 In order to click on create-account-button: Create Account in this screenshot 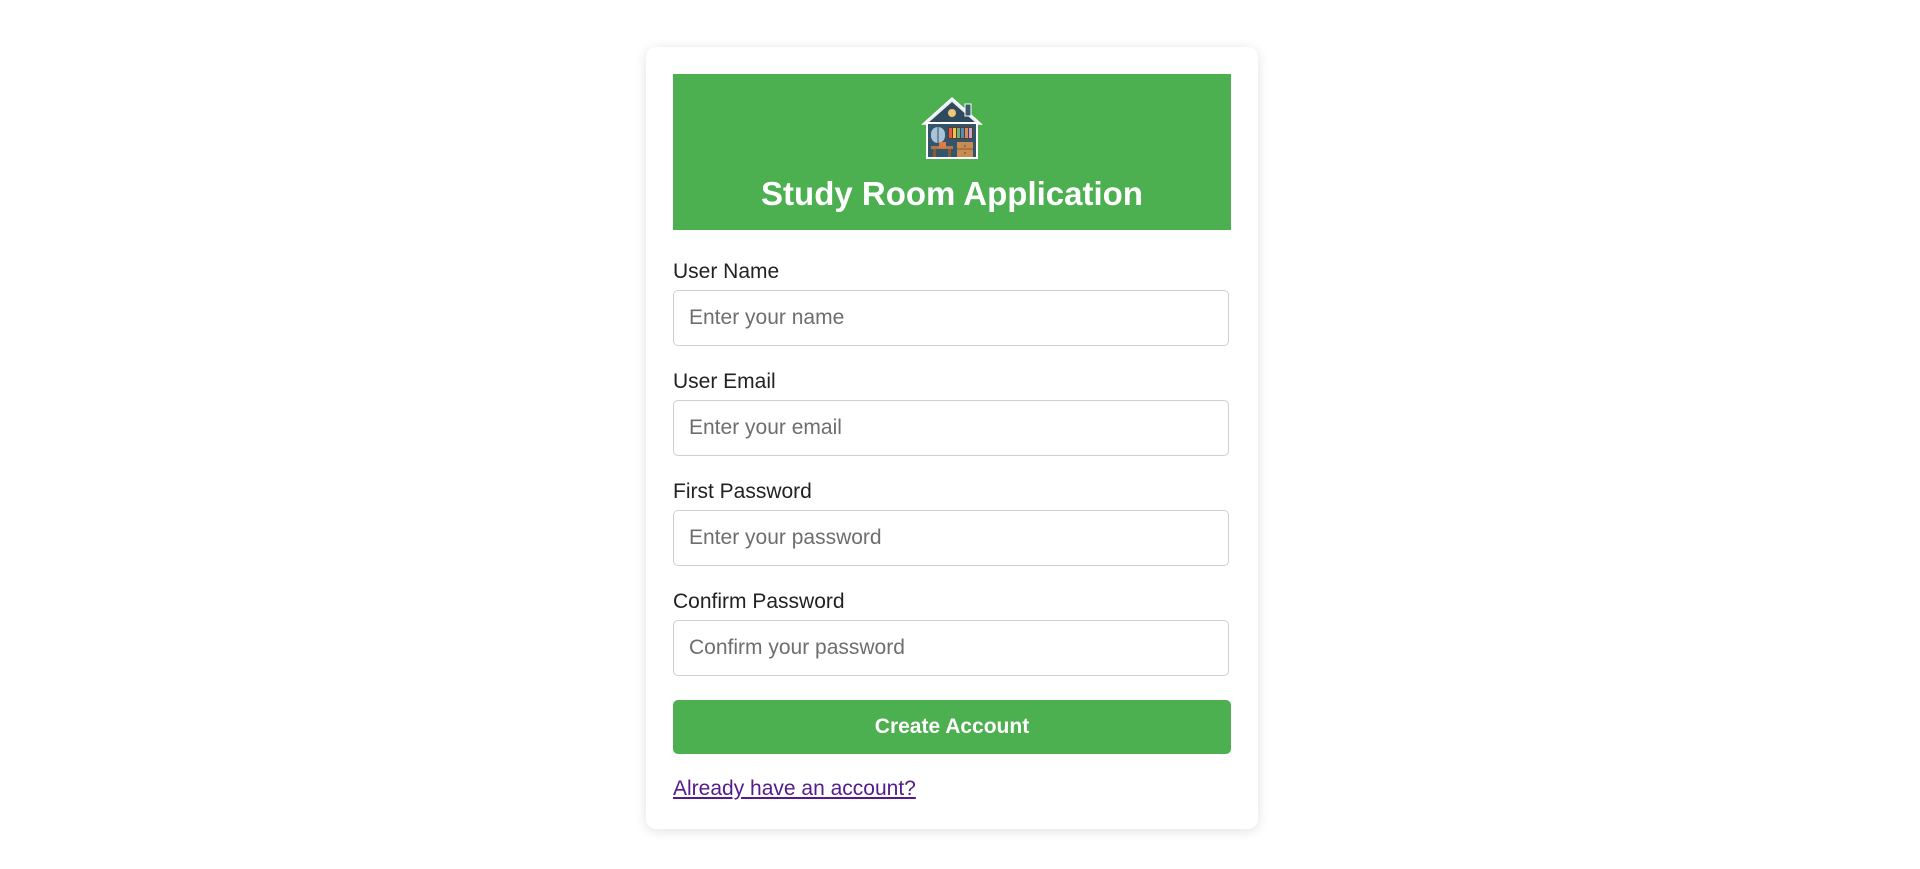, I will do `click(952, 727)`.